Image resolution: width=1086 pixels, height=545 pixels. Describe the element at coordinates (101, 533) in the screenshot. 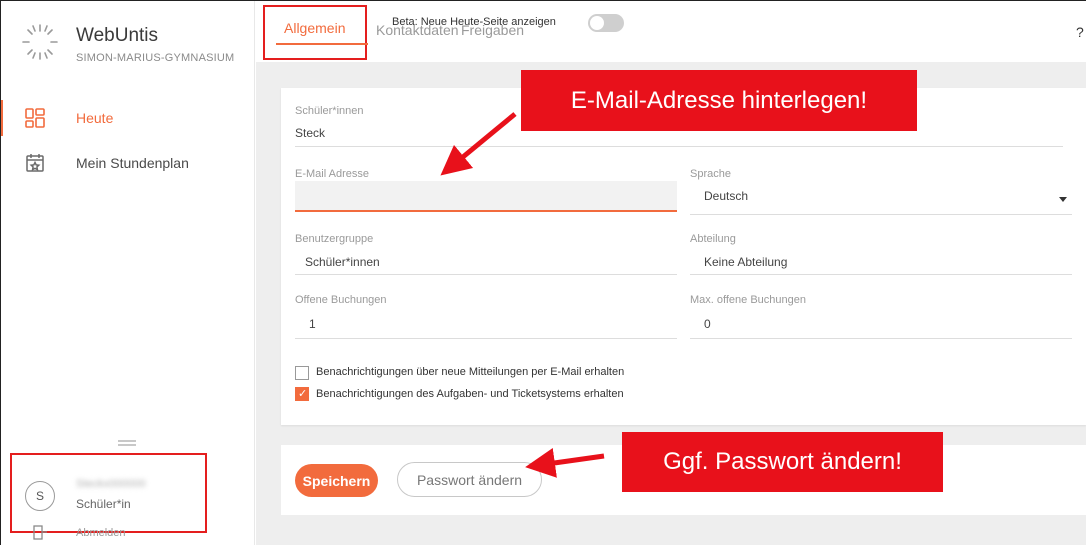

I see `logout-link: Abmelden` at that location.